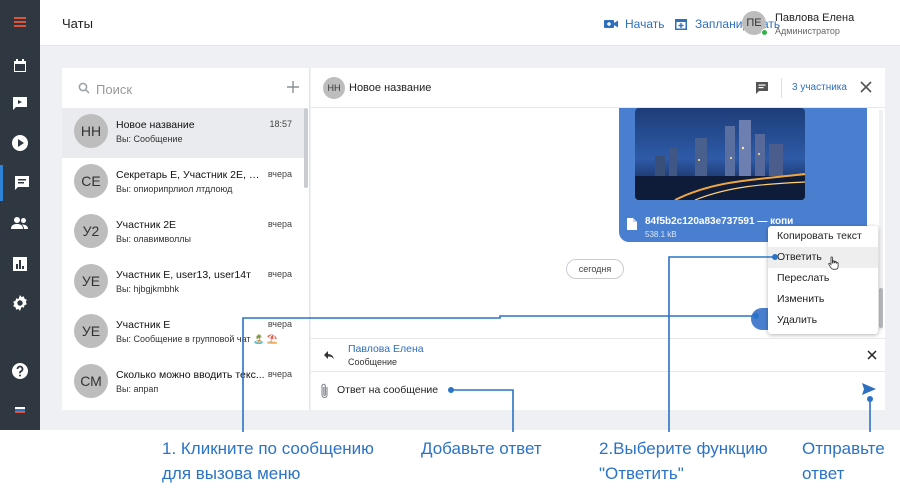 Image resolution: width=900 pixels, height=489 pixels. What do you see at coordinates (762, 88) in the screenshot?
I see `message-icon` at bounding box center [762, 88].